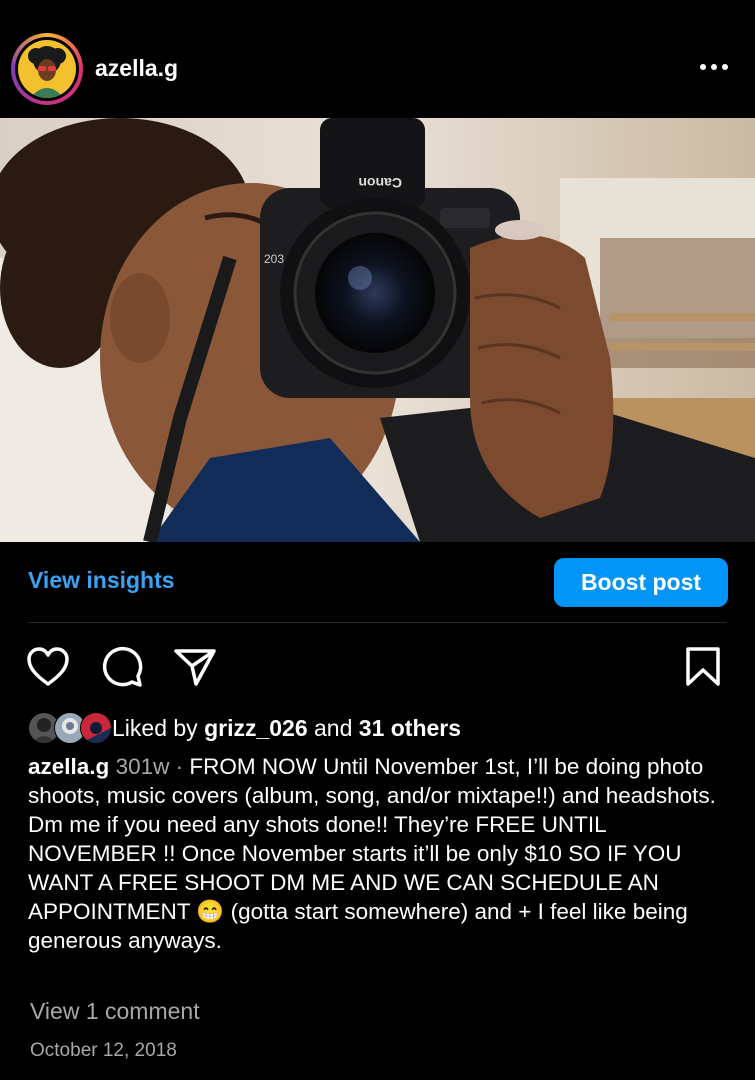 Image resolution: width=755 pixels, height=1080 pixels. What do you see at coordinates (115, 1011) in the screenshot?
I see `view-comments-link: View 1 comment` at bounding box center [115, 1011].